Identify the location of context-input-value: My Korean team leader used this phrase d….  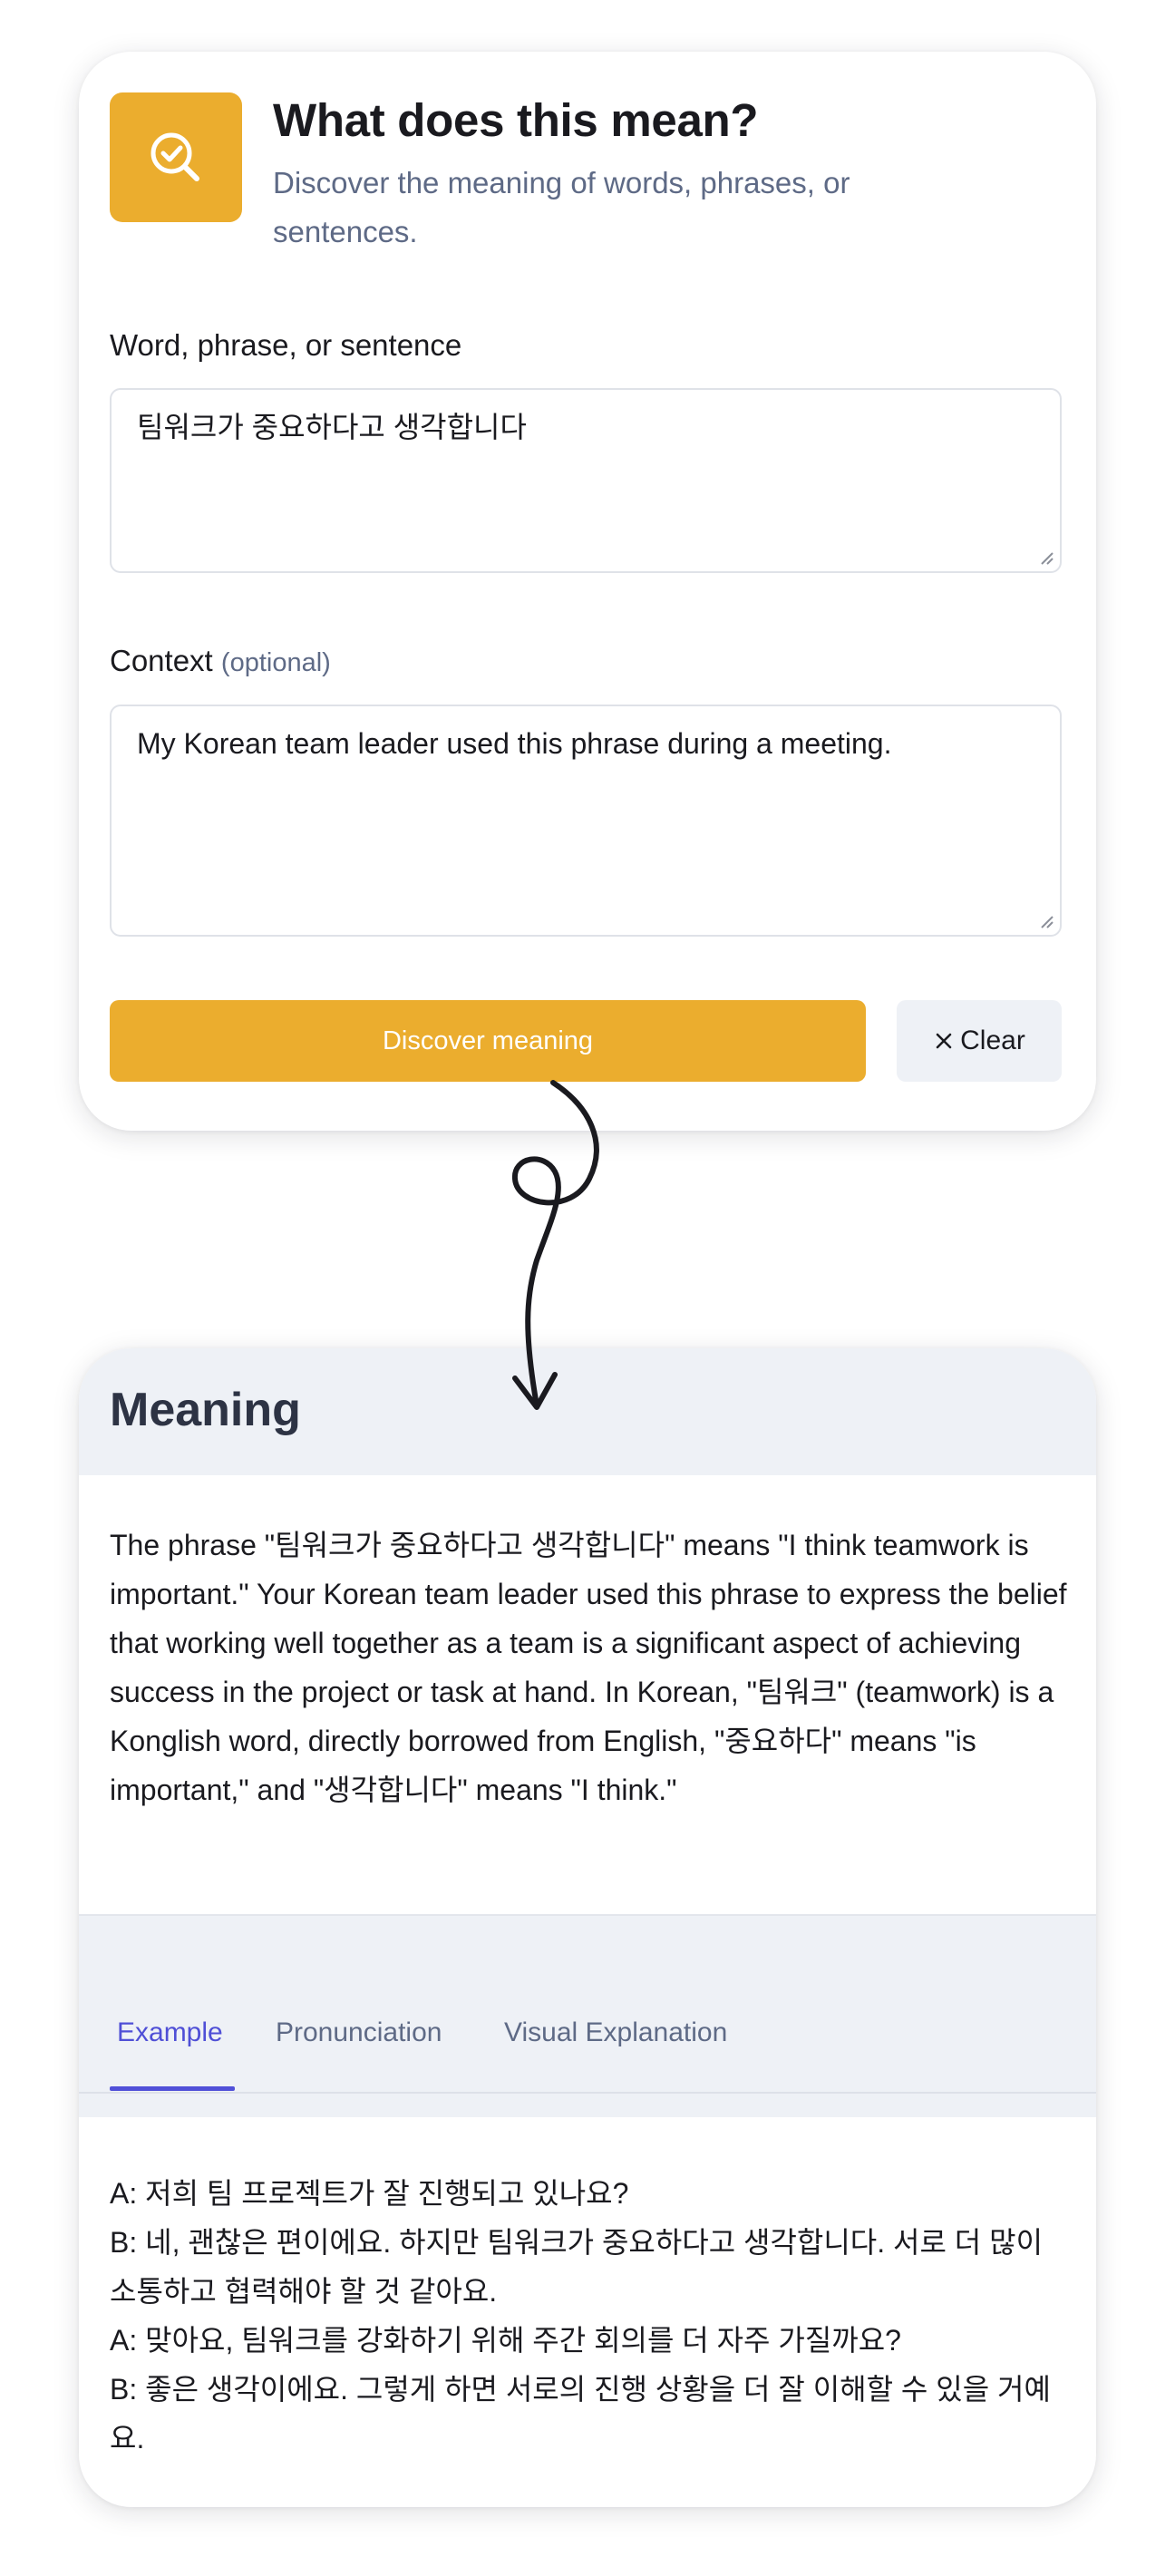
(514, 743).